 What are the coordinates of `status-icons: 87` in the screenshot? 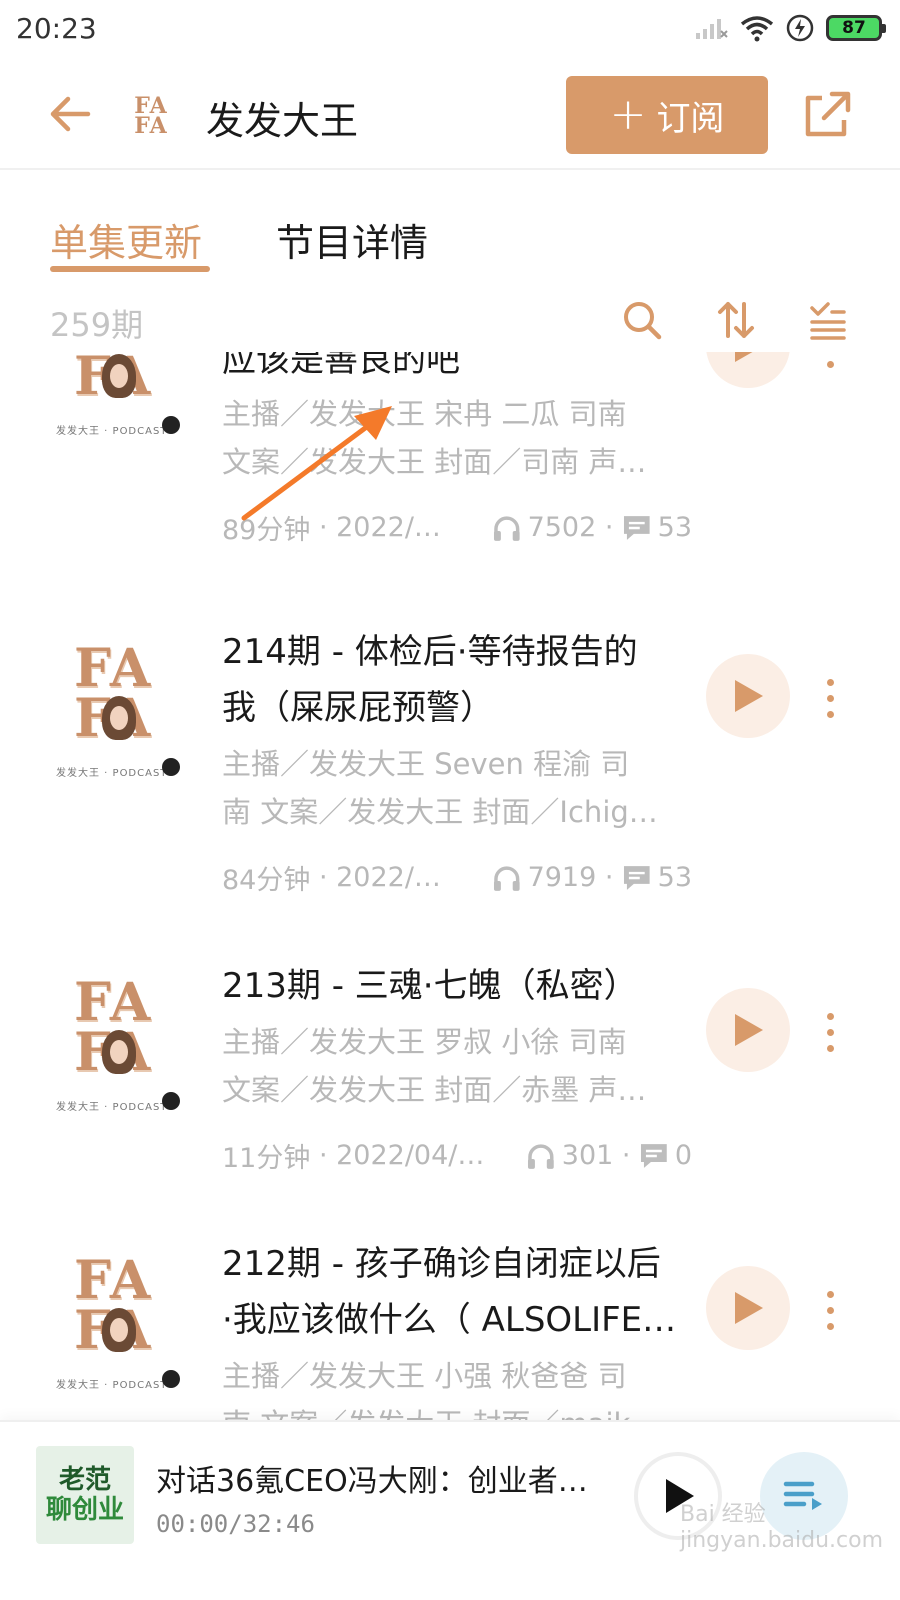 It's located at (790, 28).